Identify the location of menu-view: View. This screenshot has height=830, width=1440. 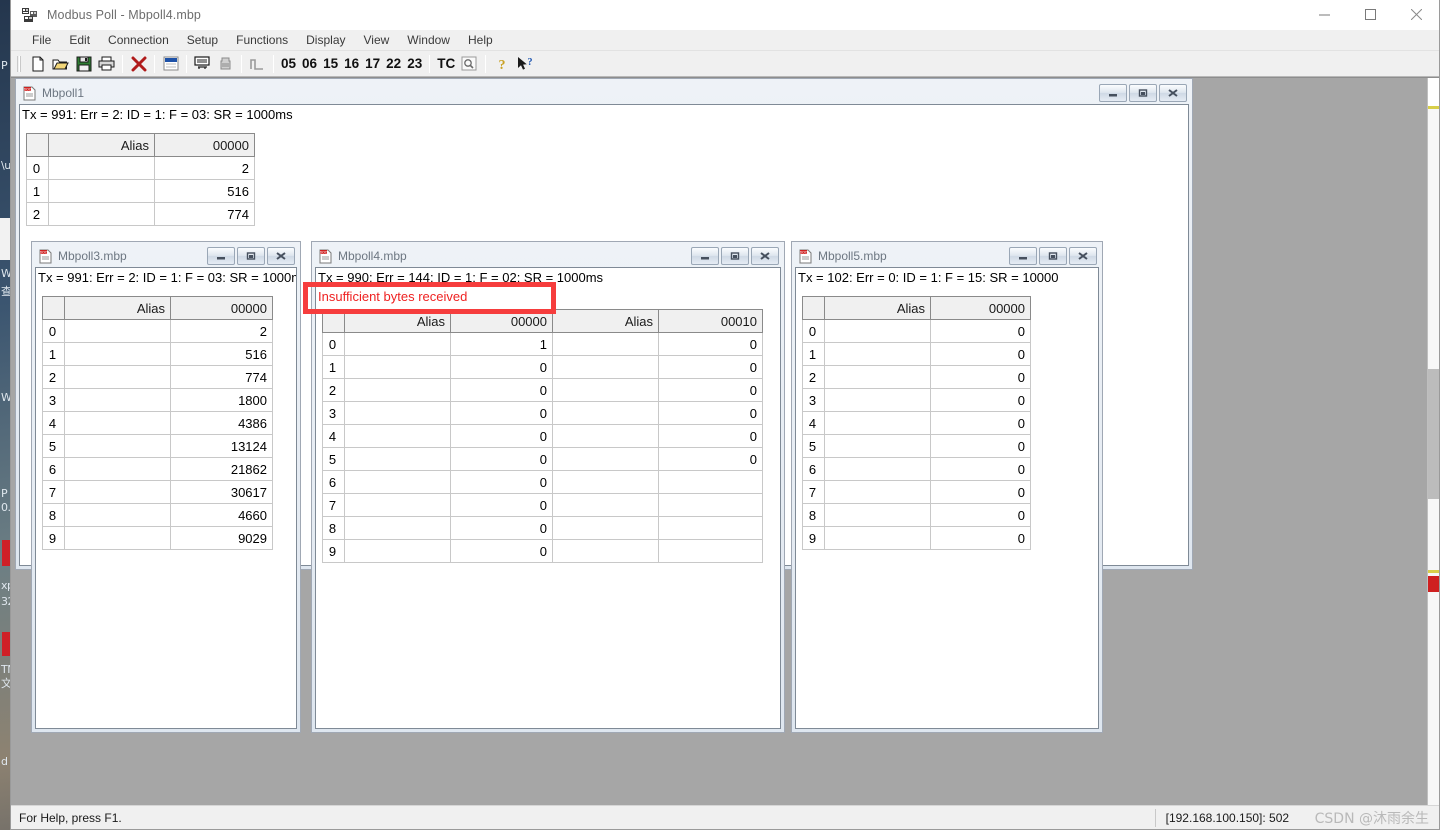
(377, 40).